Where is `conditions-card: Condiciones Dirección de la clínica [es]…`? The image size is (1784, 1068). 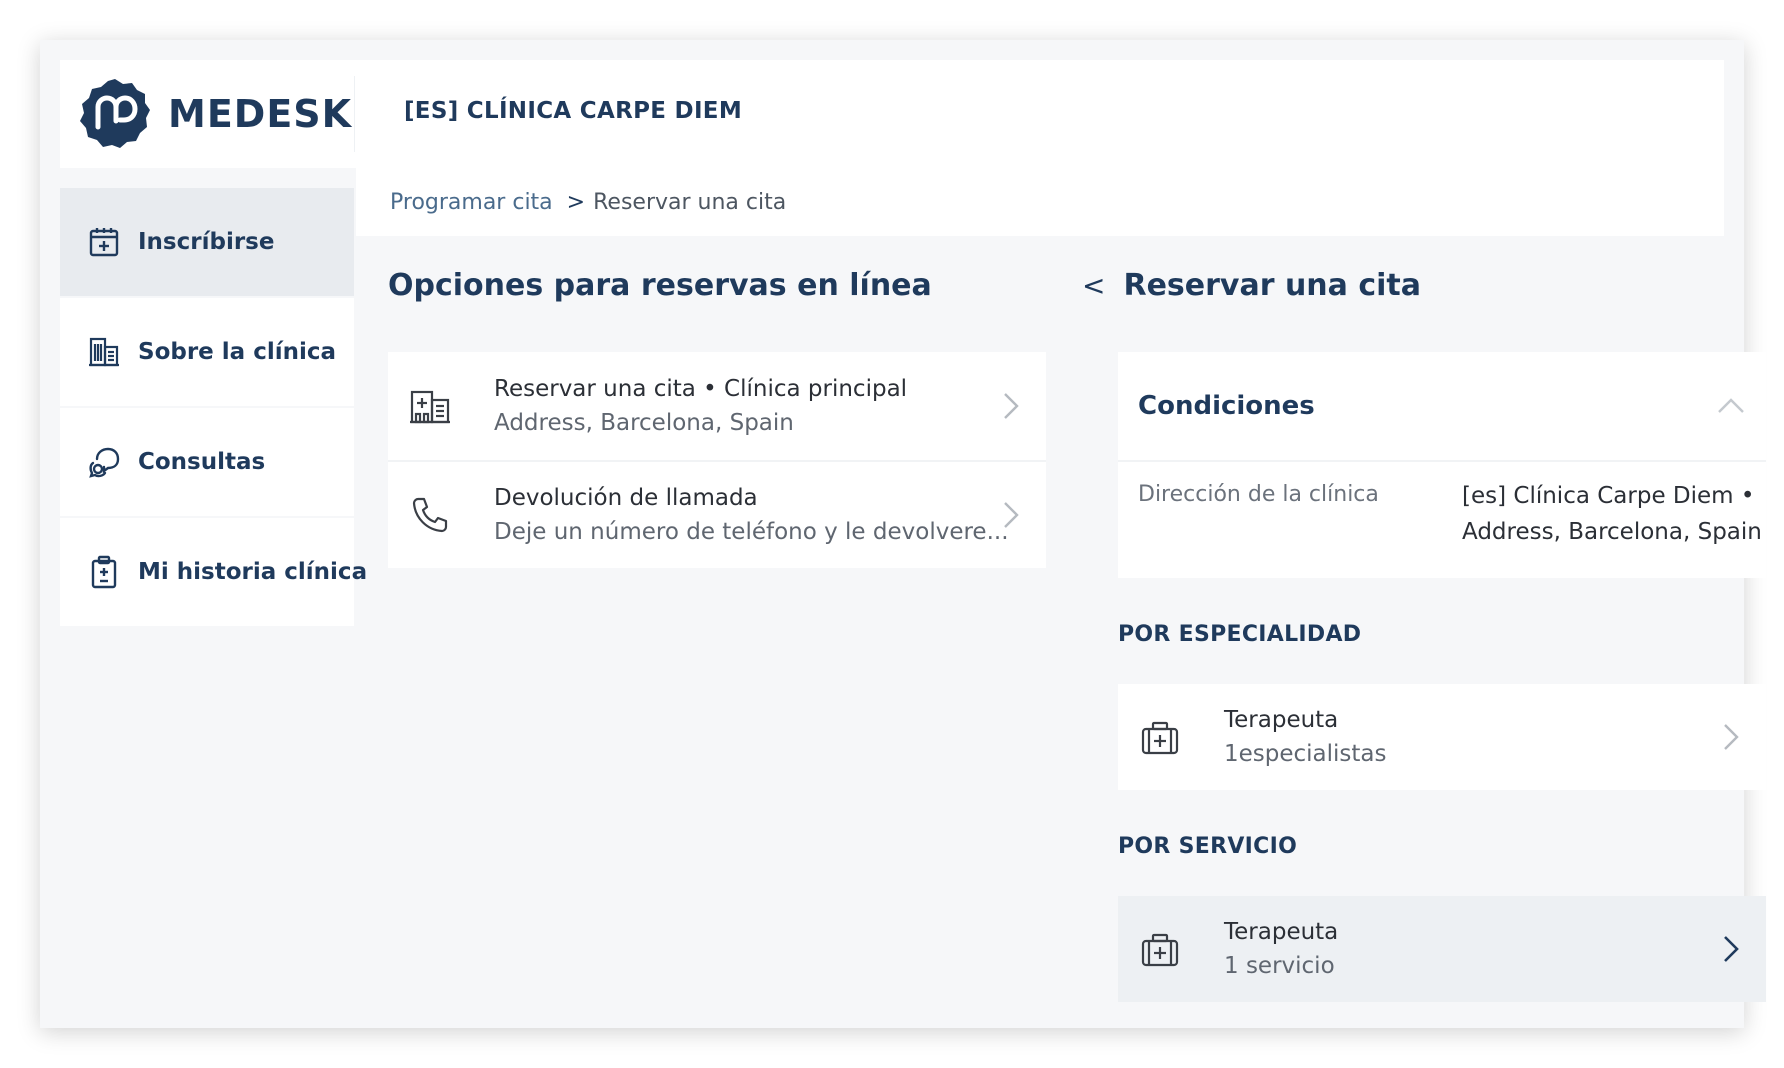
conditions-card: Condiciones Dirección de la clínica [es]… is located at coordinates (1442, 465).